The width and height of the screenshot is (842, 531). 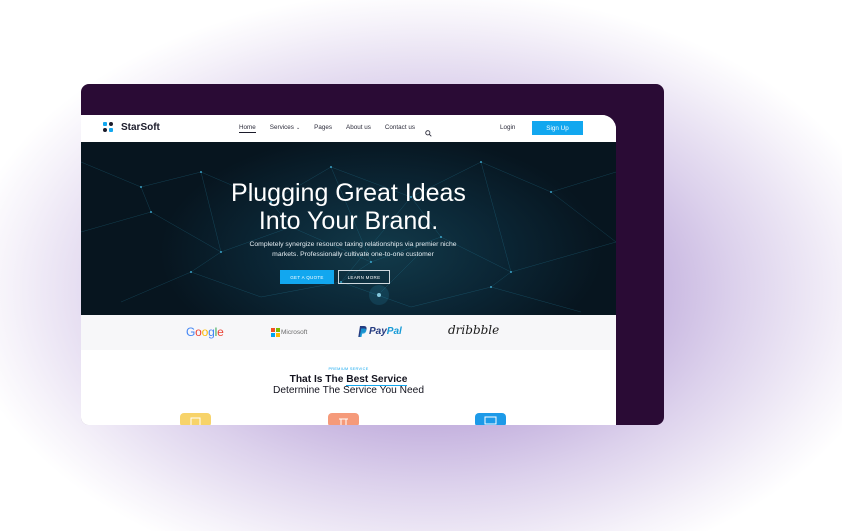 What do you see at coordinates (348, 380) in the screenshot?
I see `services-title: That Is The Best Service` at bounding box center [348, 380].